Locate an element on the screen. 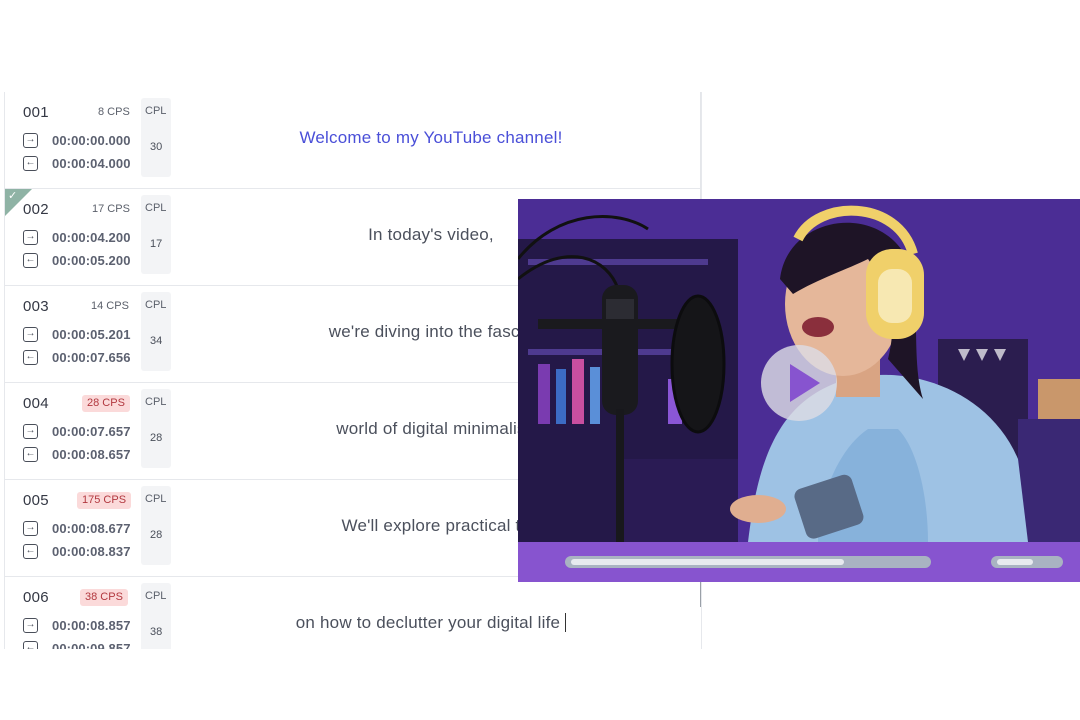 The height and width of the screenshot is (720, 1080). subtitle-number: 001 is located at coordinates (36, 112).